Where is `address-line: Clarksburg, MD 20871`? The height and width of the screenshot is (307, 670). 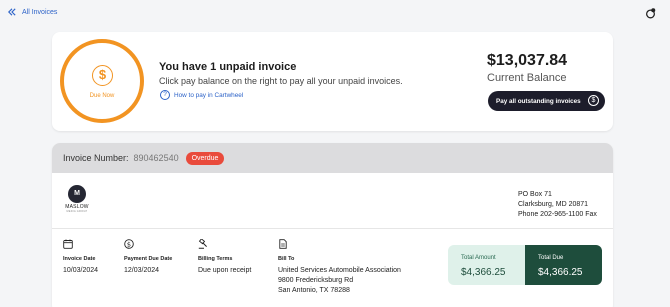 address-line: Clarksburg, MD 20871 is located at coordinates (553, 204).